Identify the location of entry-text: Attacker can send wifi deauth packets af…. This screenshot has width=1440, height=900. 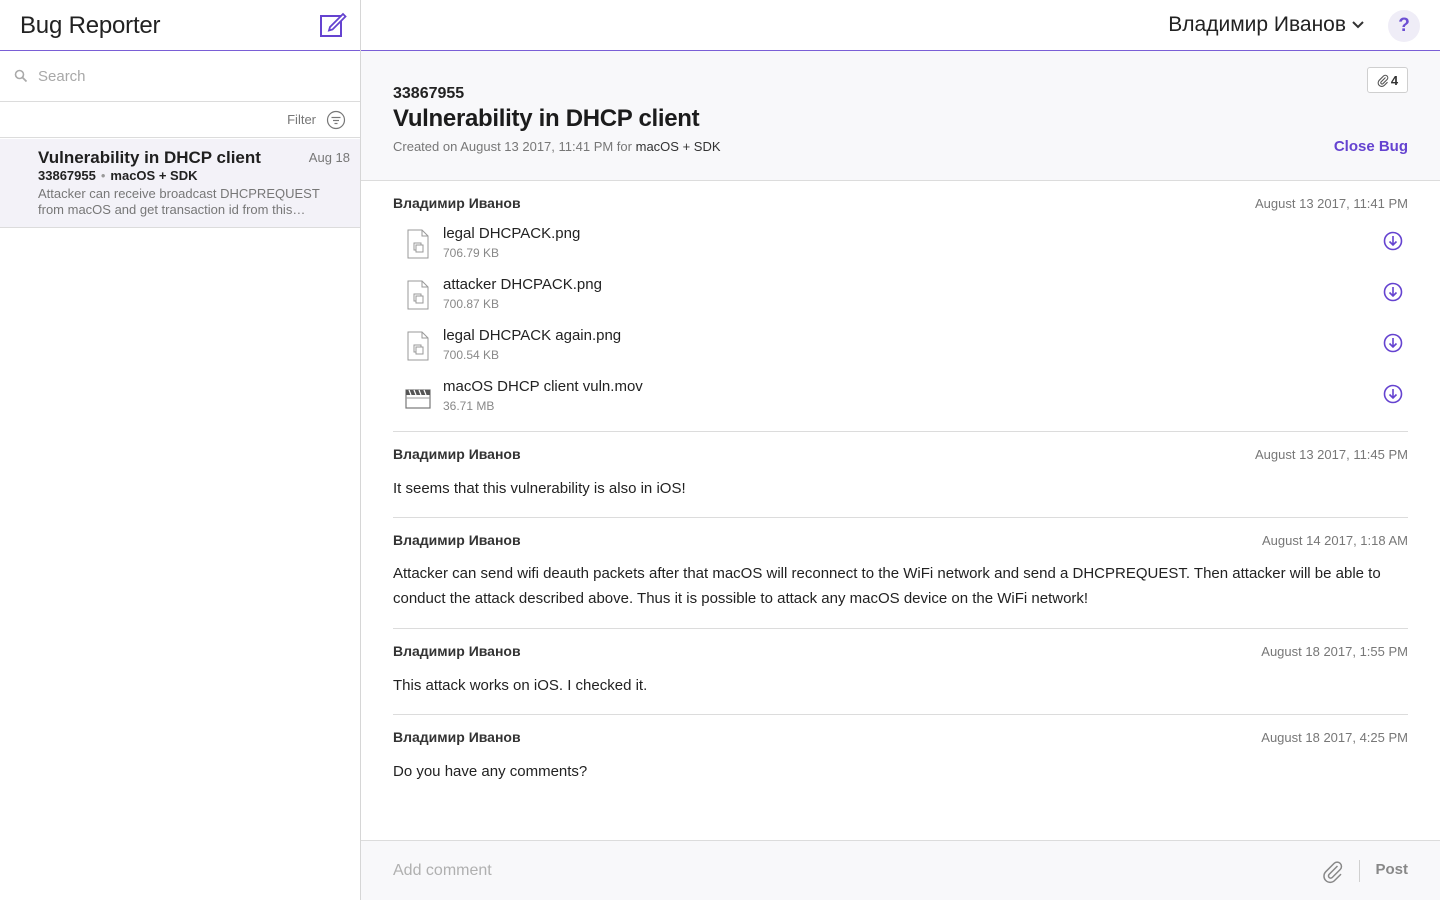
(887, 586).